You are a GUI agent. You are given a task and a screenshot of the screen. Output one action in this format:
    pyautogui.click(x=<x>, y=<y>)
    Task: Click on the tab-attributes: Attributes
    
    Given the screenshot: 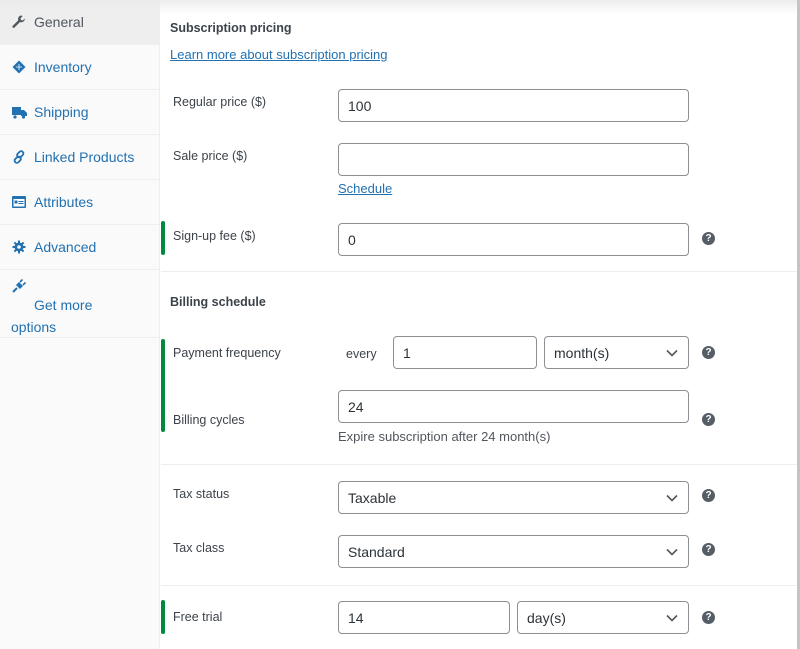 What is the action you would take?
    pyautogui.click(x=79, y=202)
    